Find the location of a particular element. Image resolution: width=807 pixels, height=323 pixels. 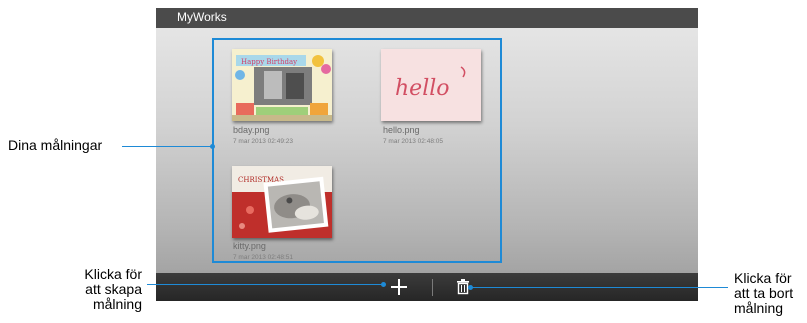

christmas-kitty-image: CHRISTMAS is located at coordinates (282, 202).